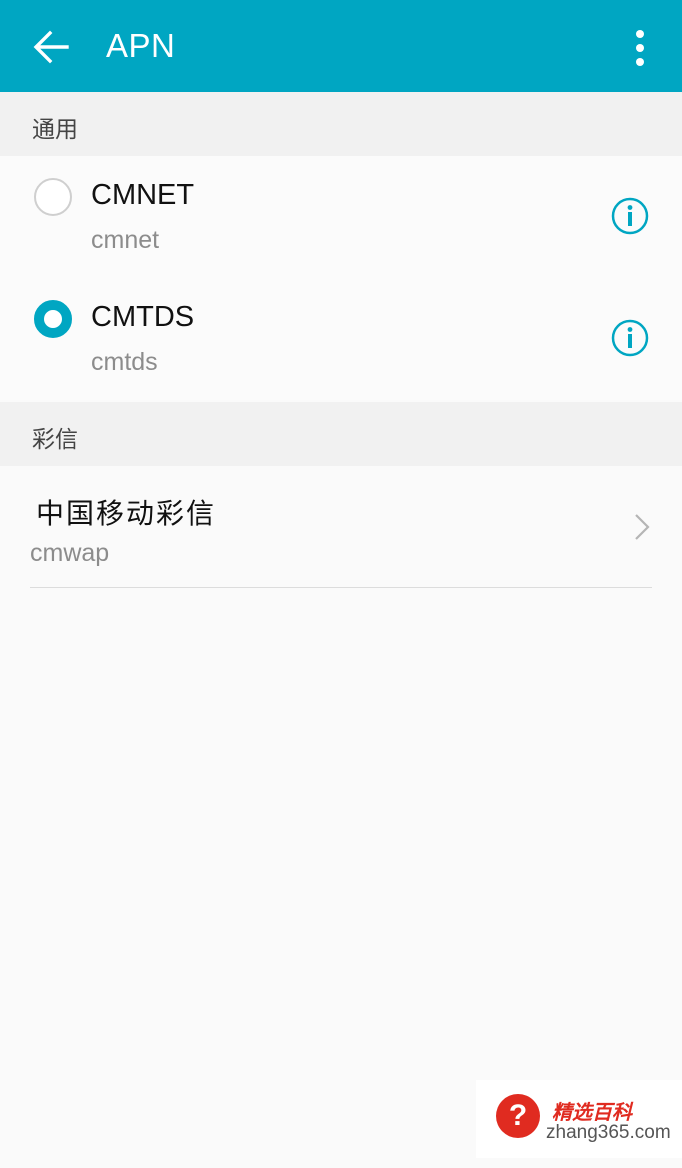 This screenshot has height=1168, width=682. Describe the element at coordinates (70, 553) in the screenshot. I see `mms-apn-value: cmwap` at that location.